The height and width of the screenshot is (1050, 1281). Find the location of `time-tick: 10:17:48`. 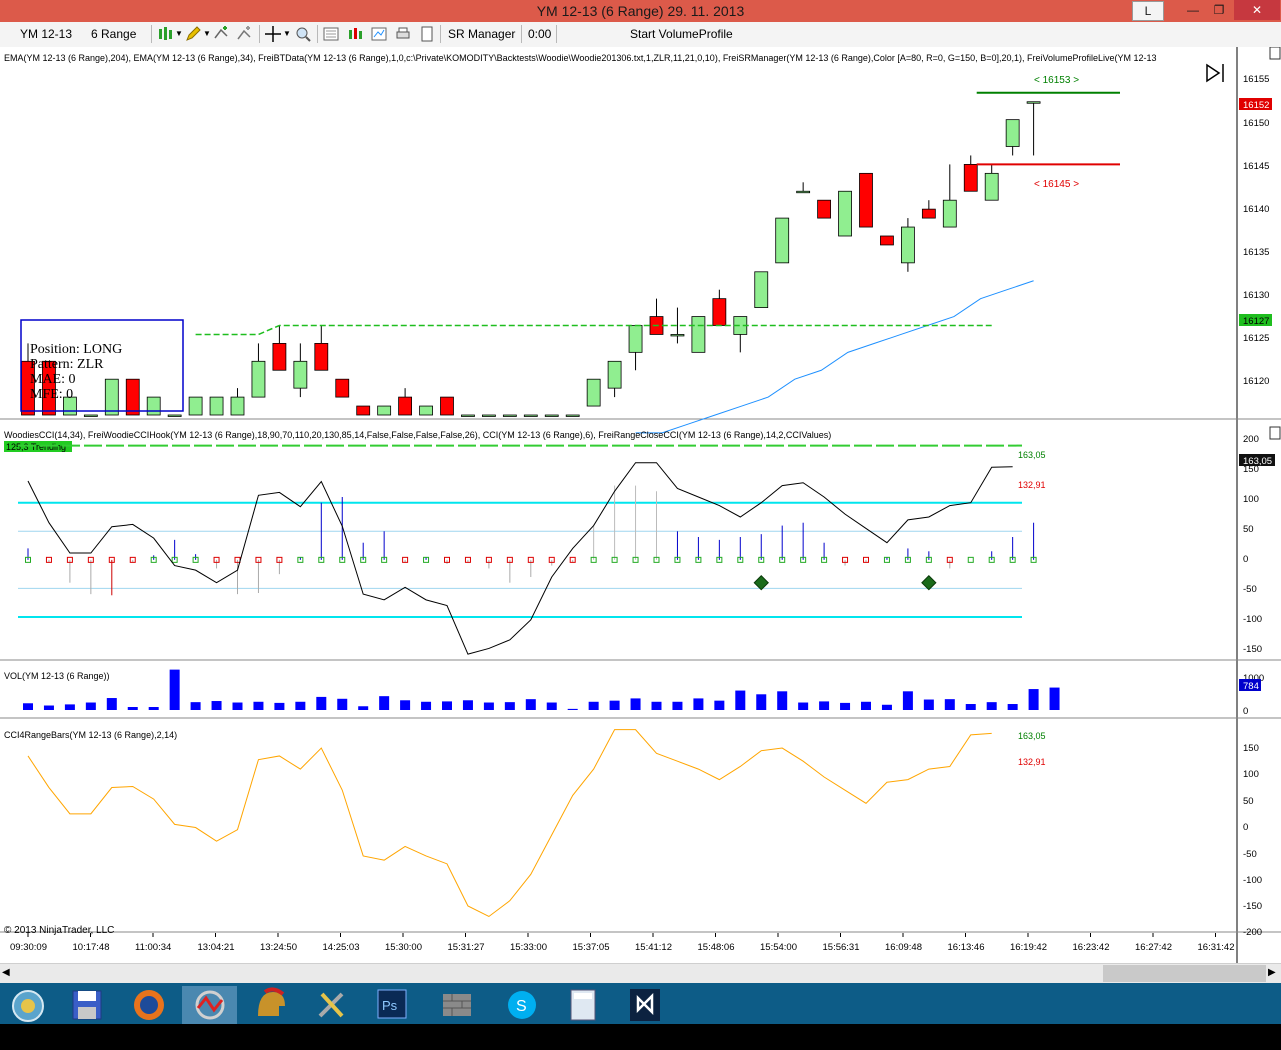

time-tick: 10:17:48 is located at coordinates (91, 947).